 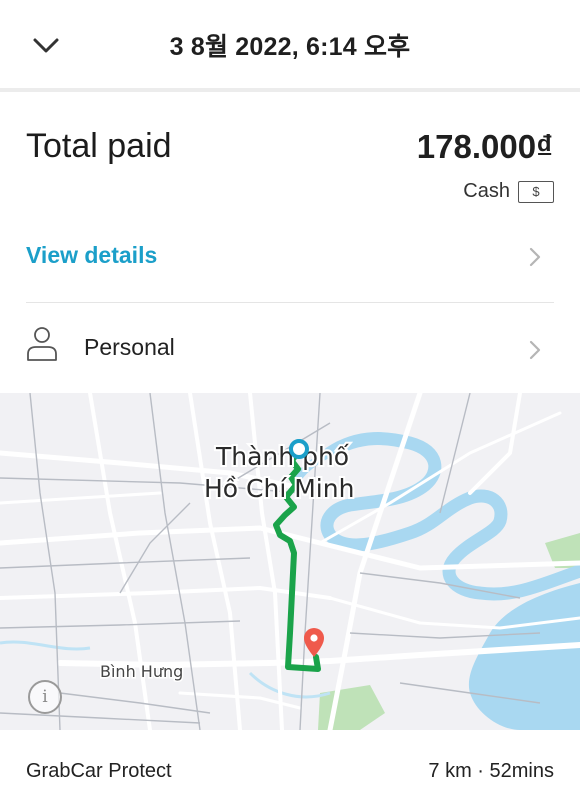 What do you see at coordinates (314, 642) in the screenshot?
I see `dropoff-pin-icon` at bounding box center [314, 642].